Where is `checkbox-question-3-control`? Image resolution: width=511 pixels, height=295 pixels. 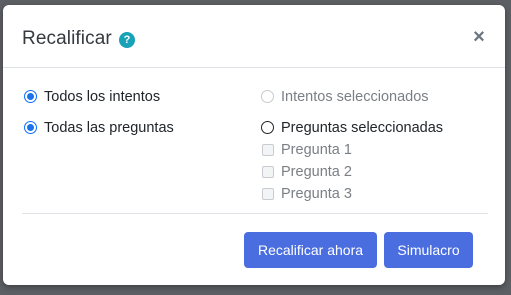
checkbox-question-3-control is located at coordinates (268, 194).